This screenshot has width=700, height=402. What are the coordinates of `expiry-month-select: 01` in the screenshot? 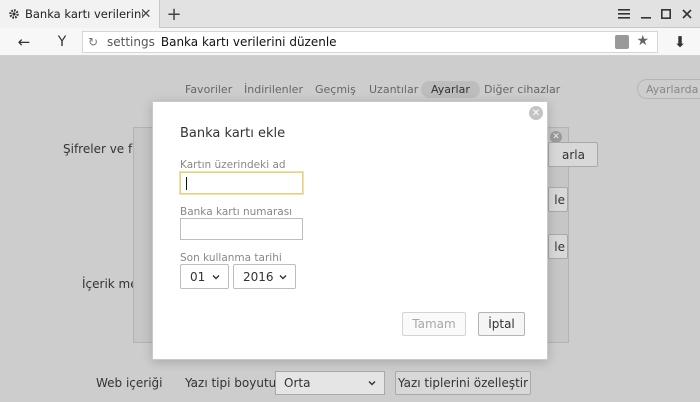 It's located at (204, 276).